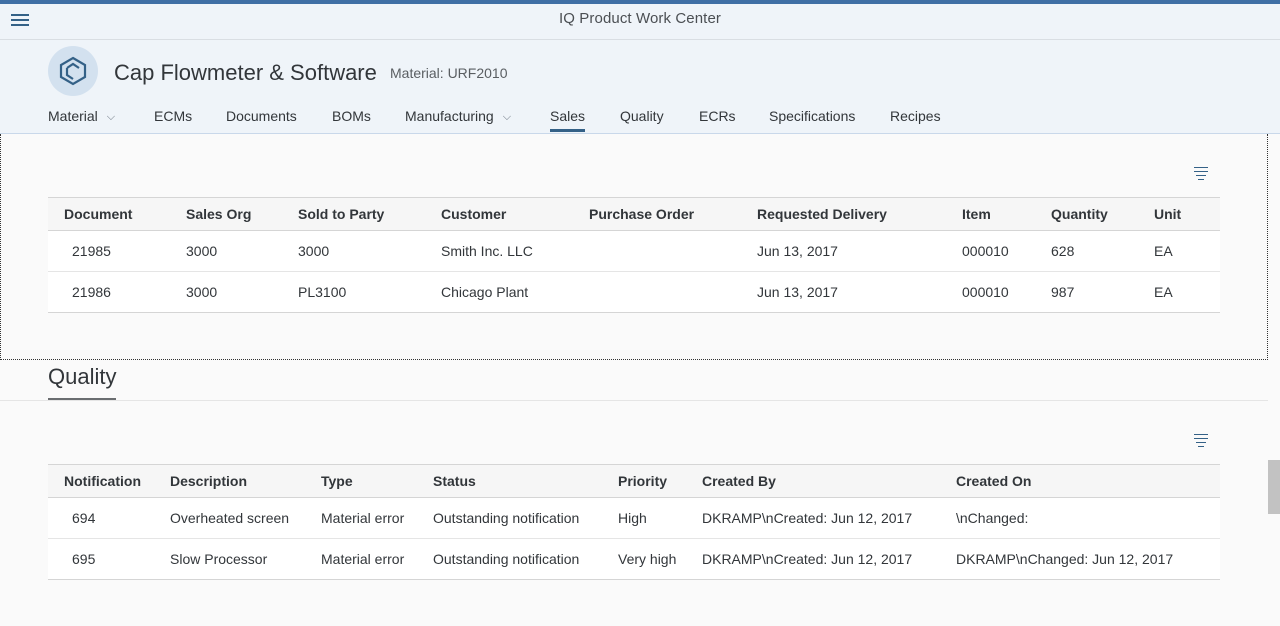 The image size is (1280, 626). I want to click on description-cell: Overheated screen, so click(229, 518).